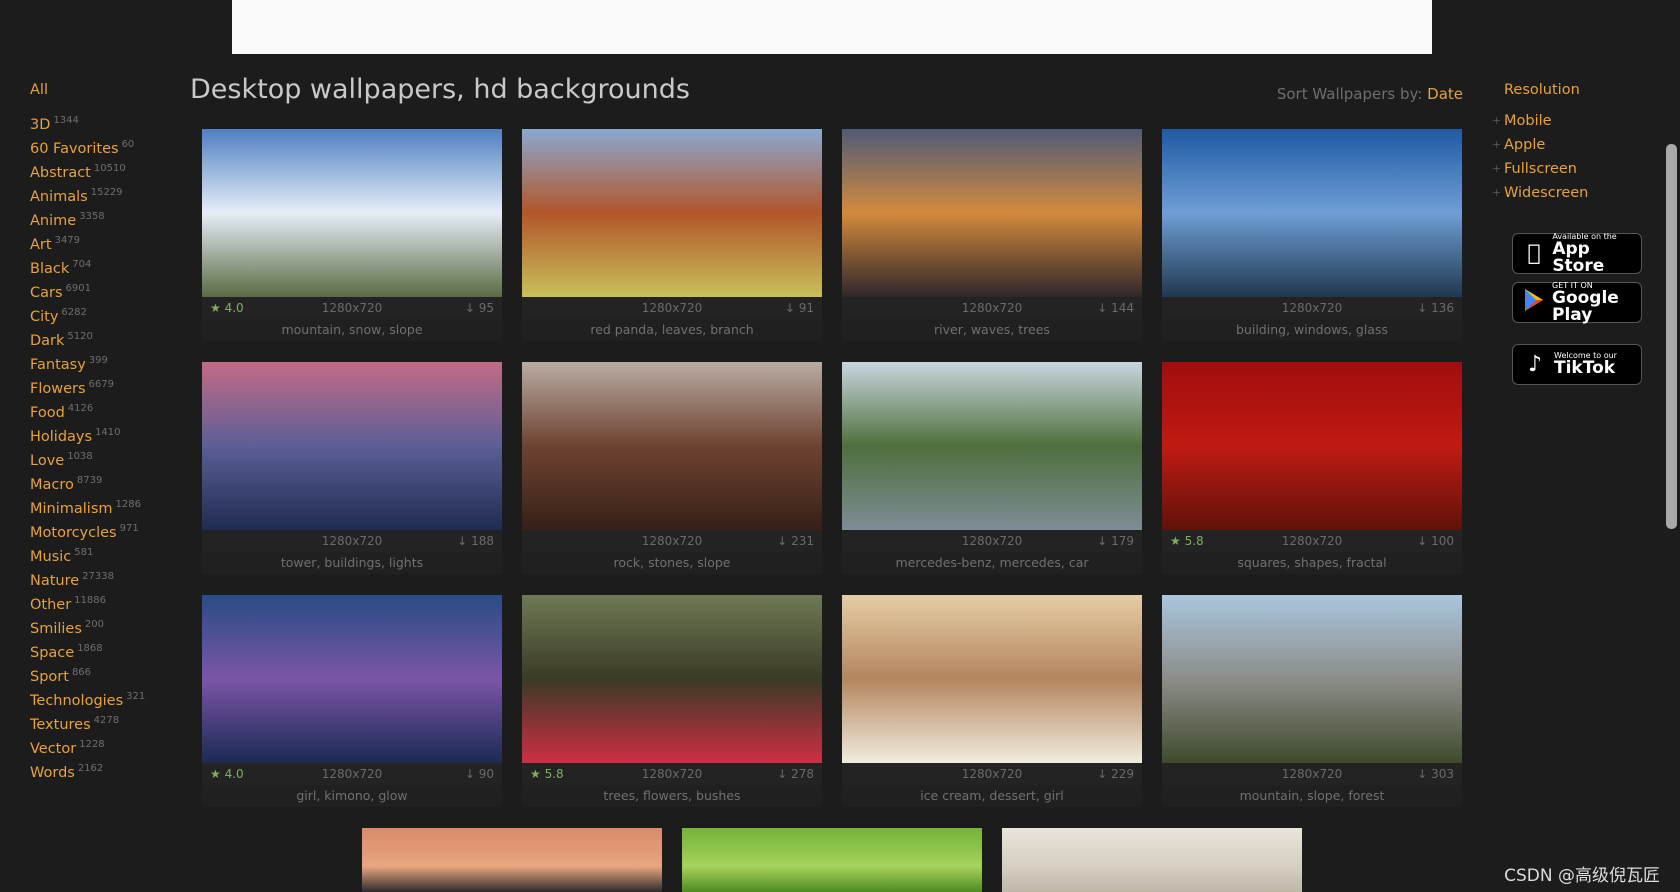  Describe the element at coordinates (105, 721) in the screenshot. I see `sidebar-item-textures: Textures 4278` at that location.